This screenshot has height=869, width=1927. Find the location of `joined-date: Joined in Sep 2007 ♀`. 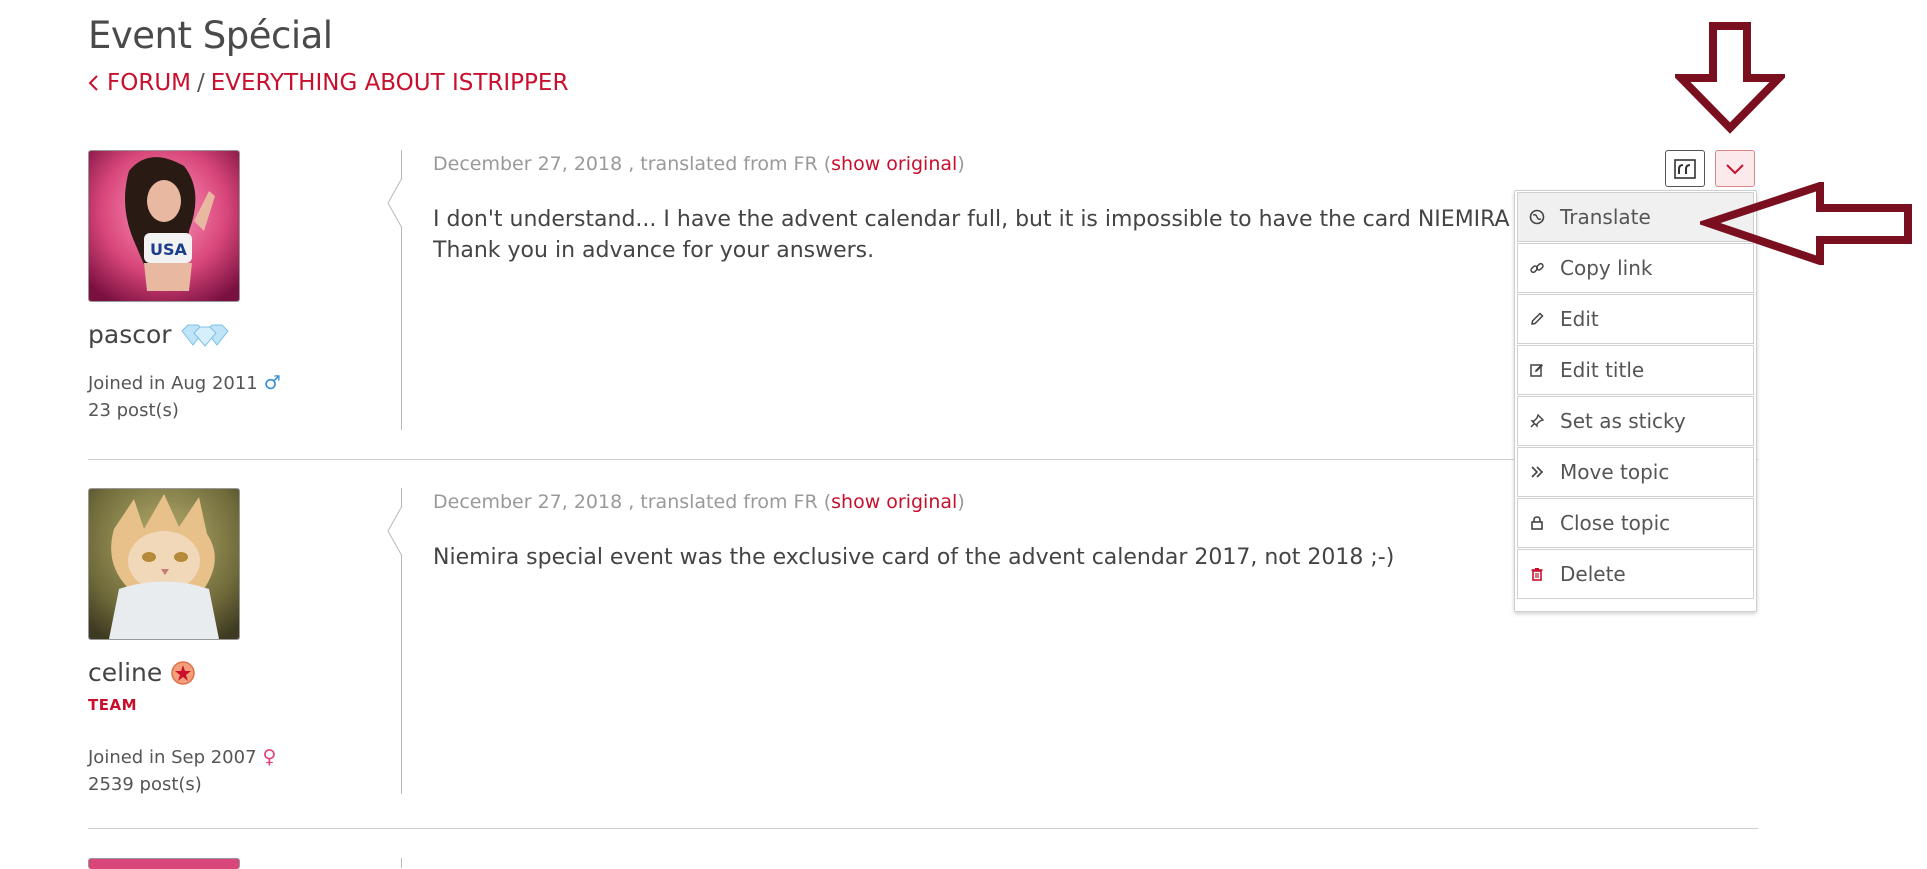

joined-date: Joined in Sep 2007 ♀ is located at coordinates (182, 757).